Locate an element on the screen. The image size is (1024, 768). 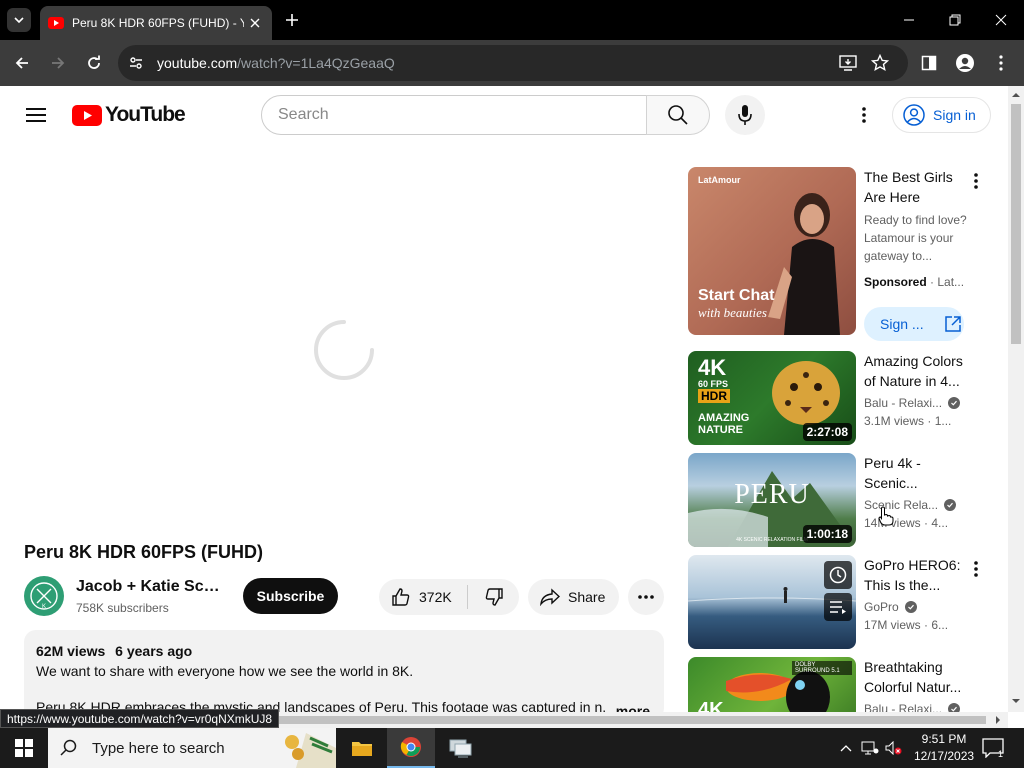
reload-button is located at coordinates (94, 63).